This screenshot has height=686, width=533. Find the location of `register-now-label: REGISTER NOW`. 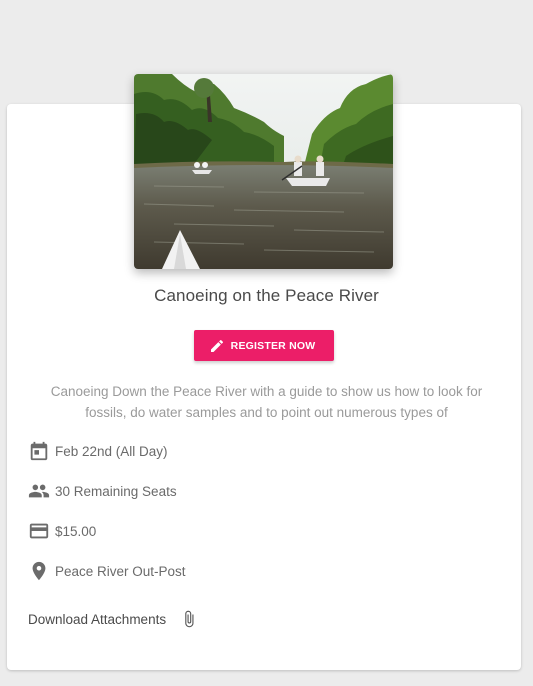

register-now-label: REGISTER NOW is located at coordinates (273, 345).